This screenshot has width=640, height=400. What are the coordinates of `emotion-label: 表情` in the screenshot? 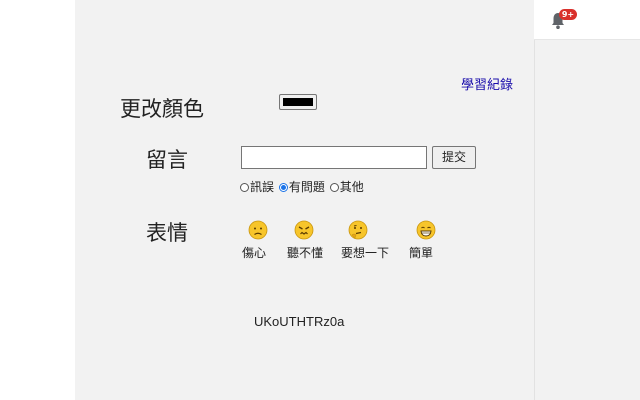 It's located at (167, 233).